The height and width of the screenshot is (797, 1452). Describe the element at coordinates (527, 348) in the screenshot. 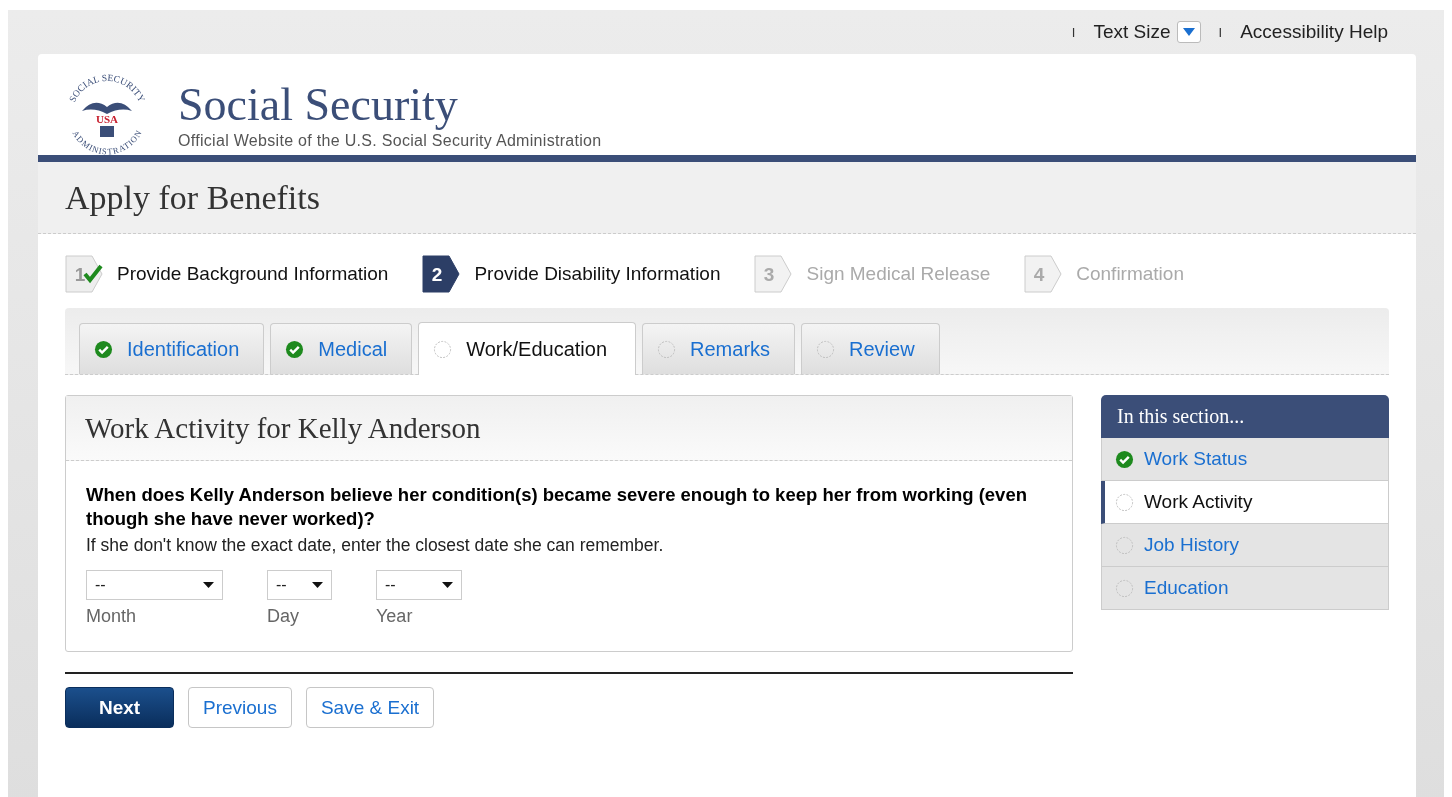

I see `tab: Work/Education` at that location.